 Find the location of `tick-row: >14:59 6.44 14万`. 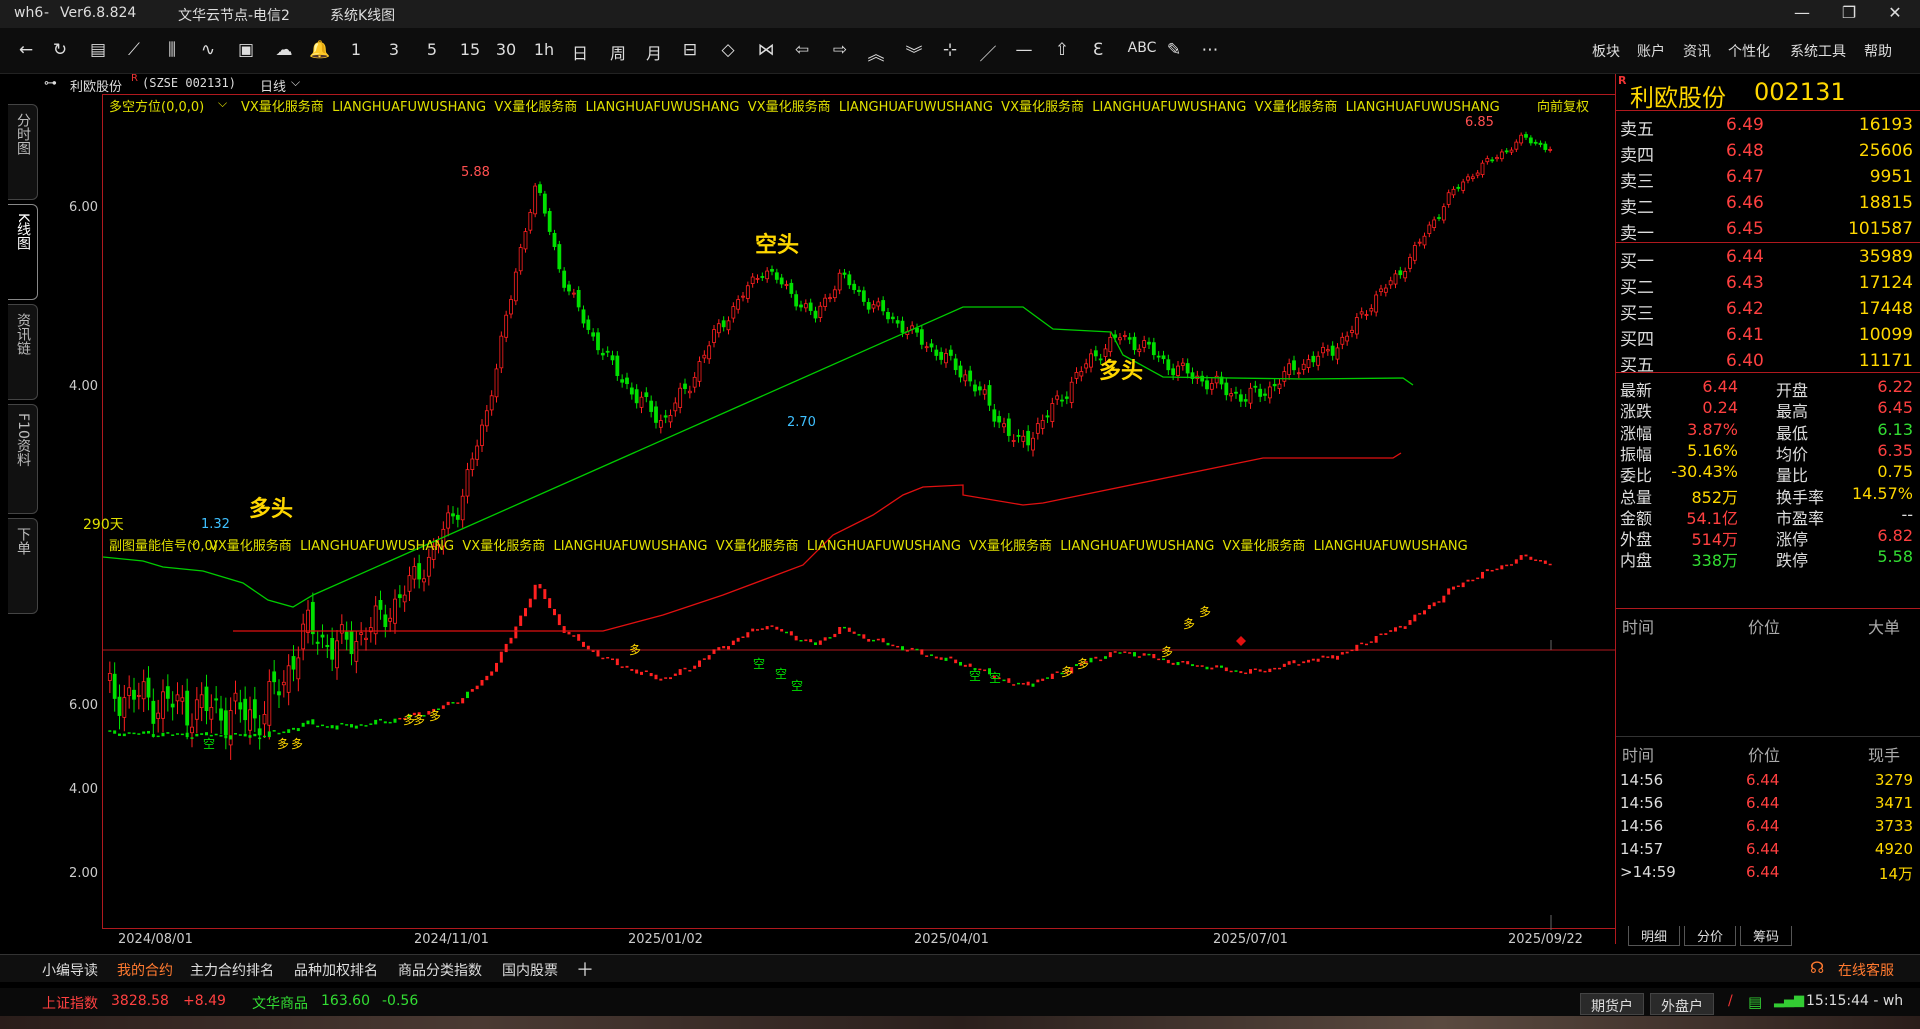

tick-row: >14:59 6.44 14万 is located at coordinates (1768, 873).